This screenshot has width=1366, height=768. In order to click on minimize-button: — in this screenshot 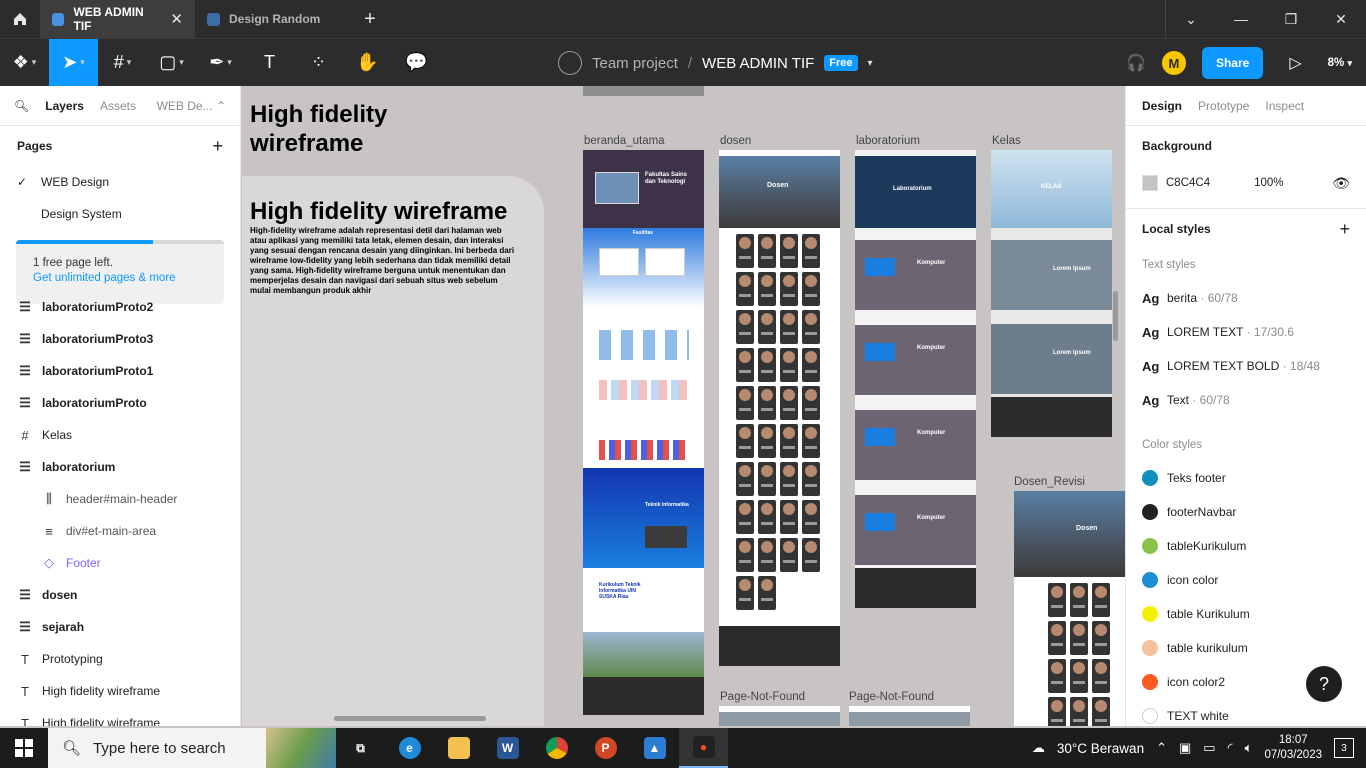, I will do `click(1241, 19)`.